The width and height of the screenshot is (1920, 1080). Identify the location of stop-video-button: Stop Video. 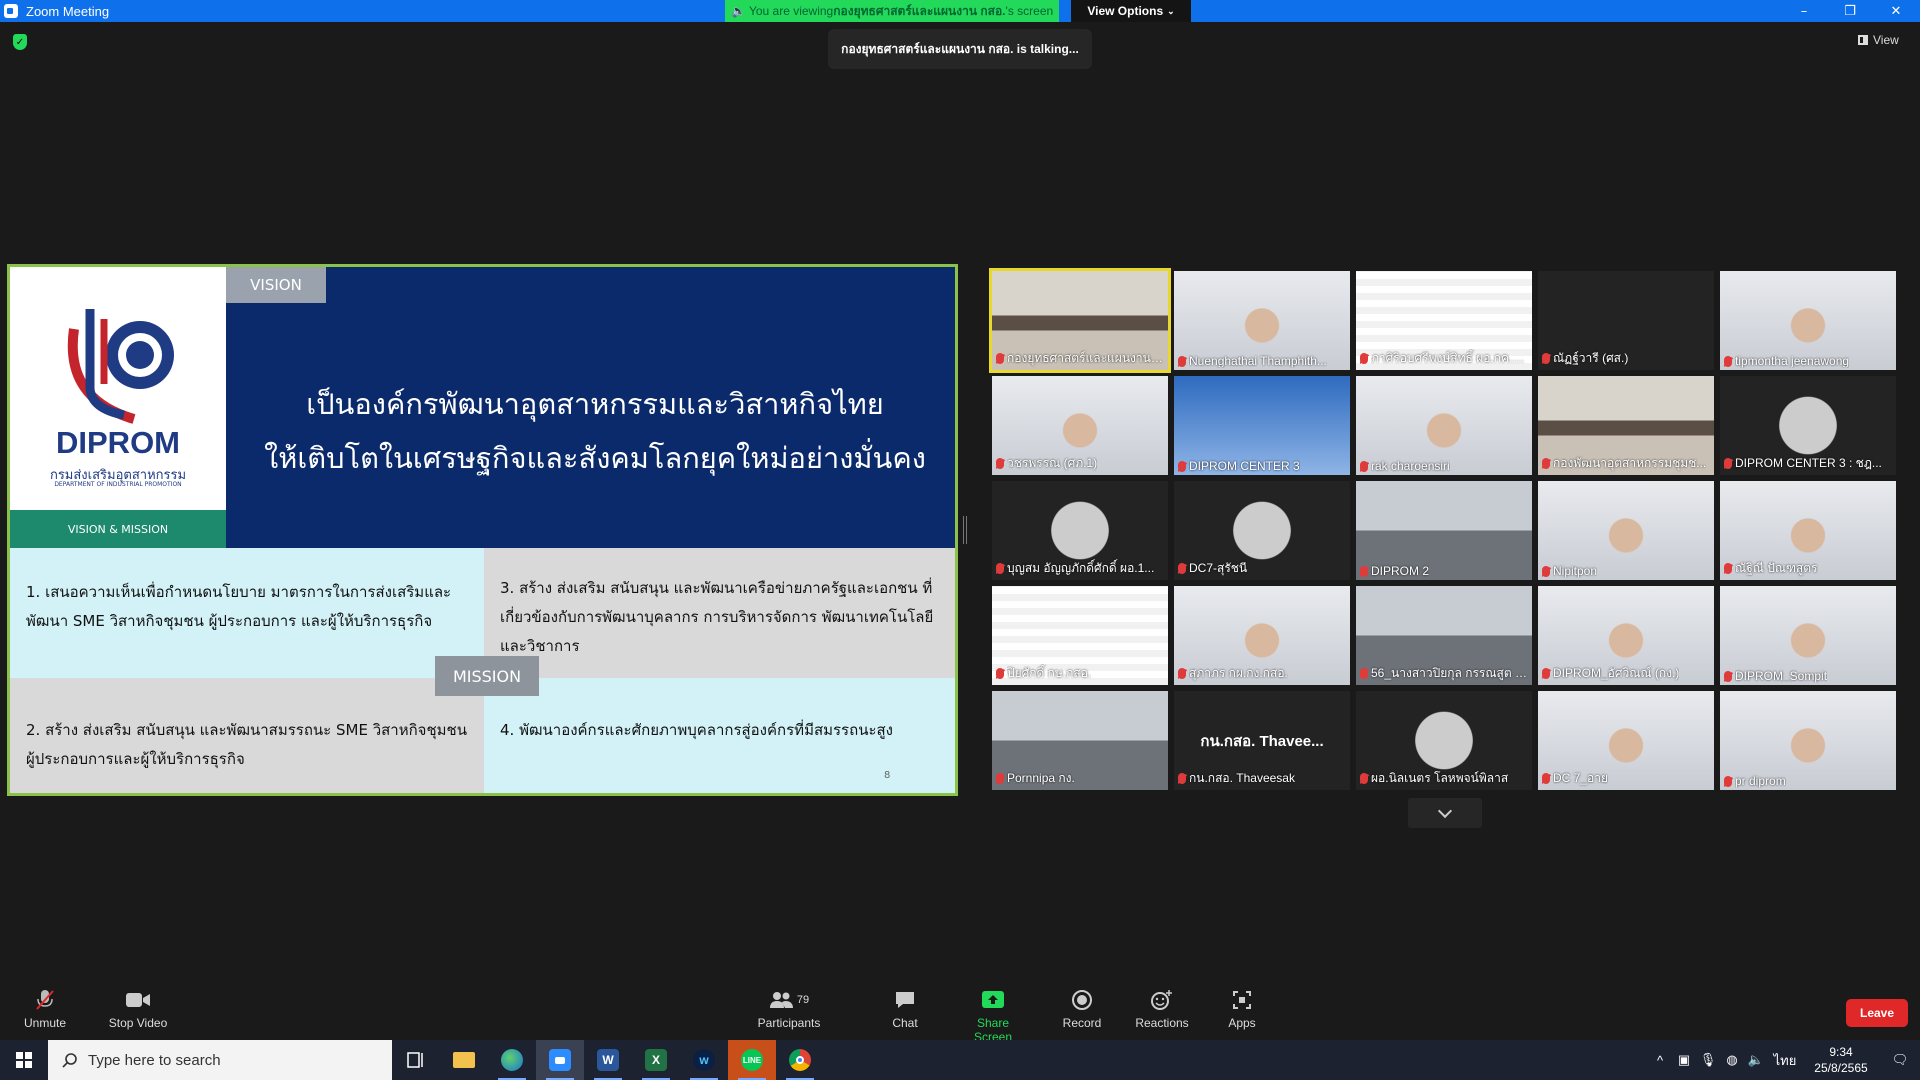
(138, 1009).